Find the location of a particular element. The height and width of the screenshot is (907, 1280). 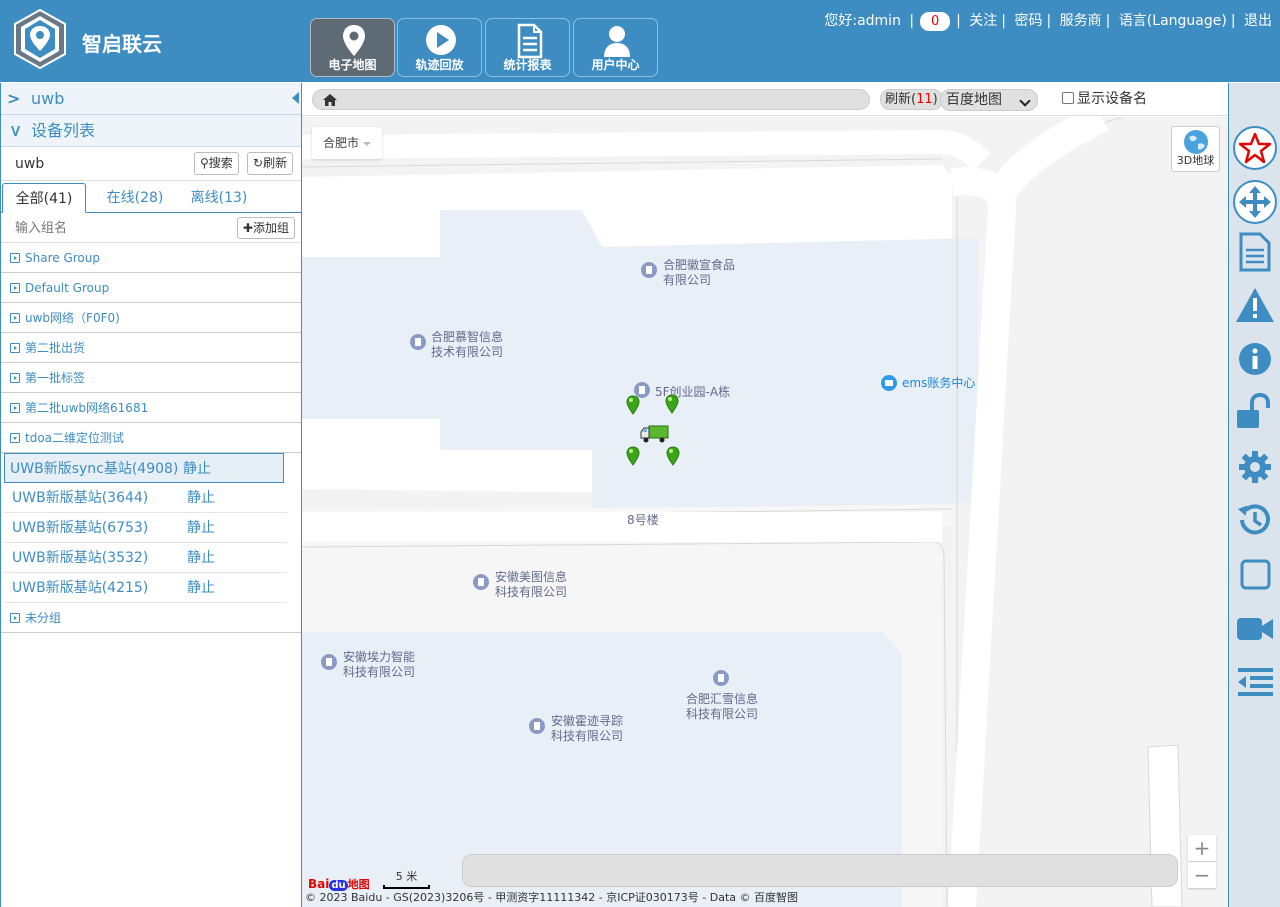

info-icon is located at coordinates (1255, 359).